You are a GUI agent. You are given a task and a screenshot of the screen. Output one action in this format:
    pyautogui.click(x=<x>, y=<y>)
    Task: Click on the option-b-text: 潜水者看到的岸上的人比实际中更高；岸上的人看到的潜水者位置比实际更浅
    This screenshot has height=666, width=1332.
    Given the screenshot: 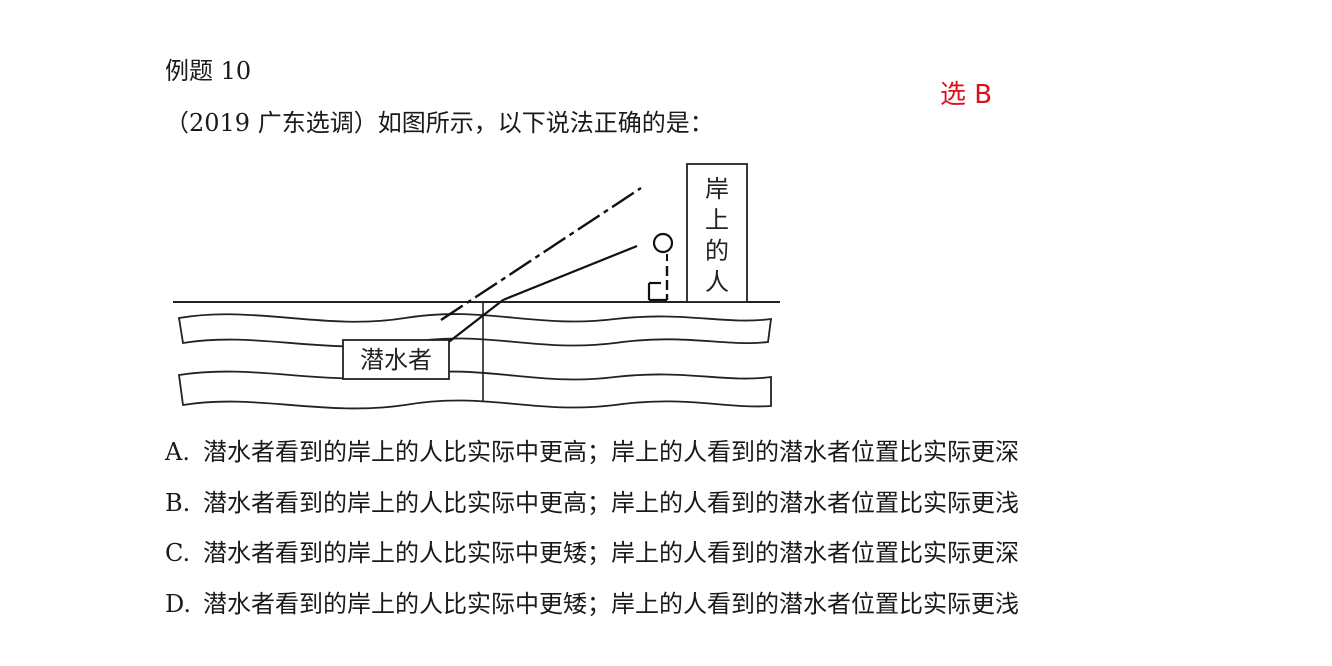 What is the action you would take?
    pyautogui.click(x=611, y=503)
    